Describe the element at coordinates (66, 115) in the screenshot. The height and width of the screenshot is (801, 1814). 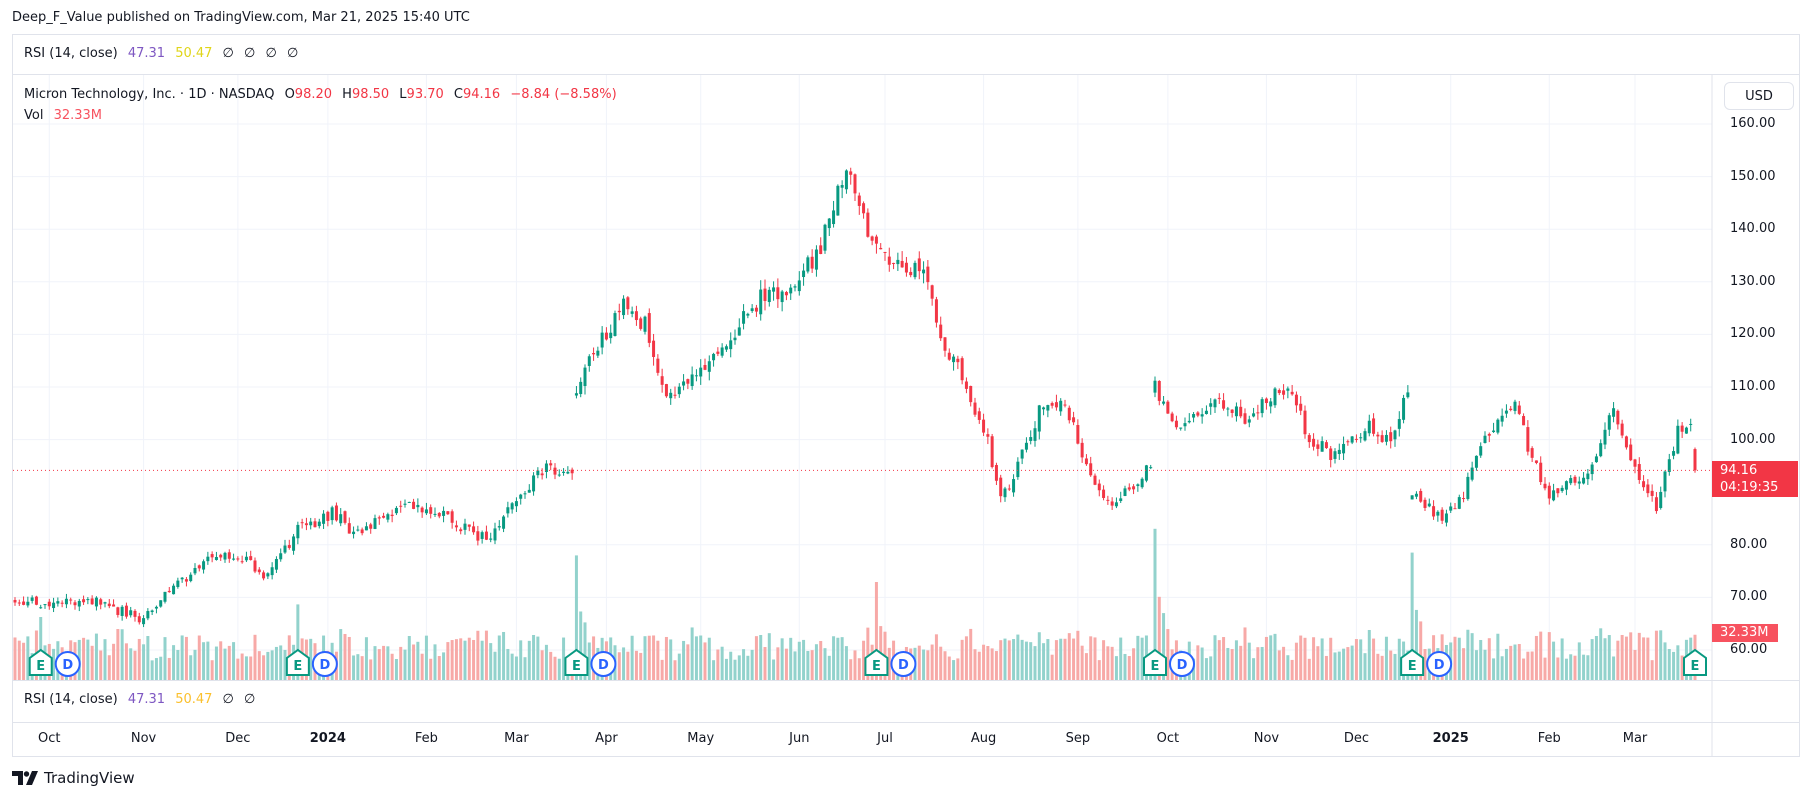
I see `volume-legend: Vol 32.33M` at that location.